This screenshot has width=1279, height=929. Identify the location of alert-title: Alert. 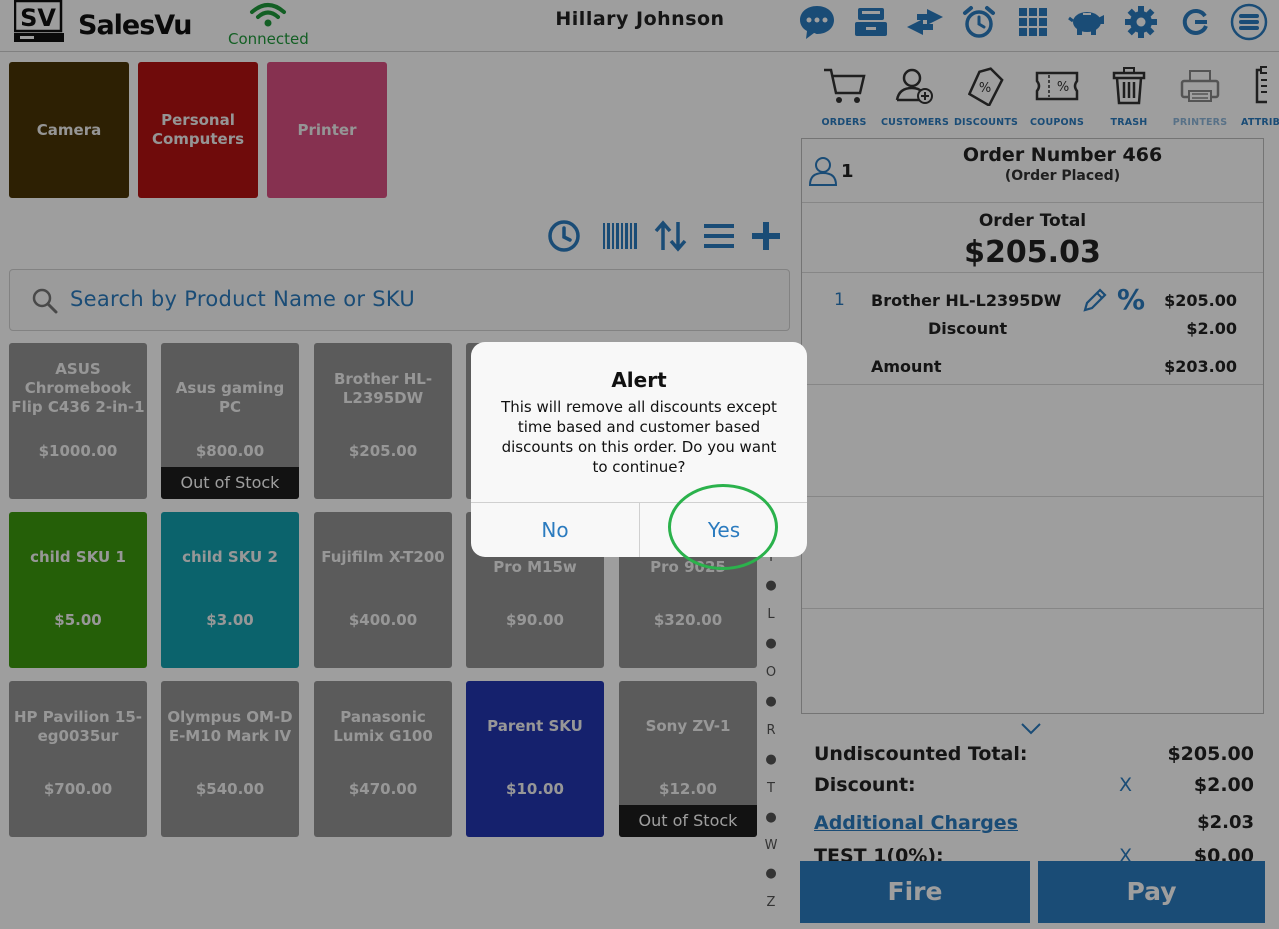
(639, 380).